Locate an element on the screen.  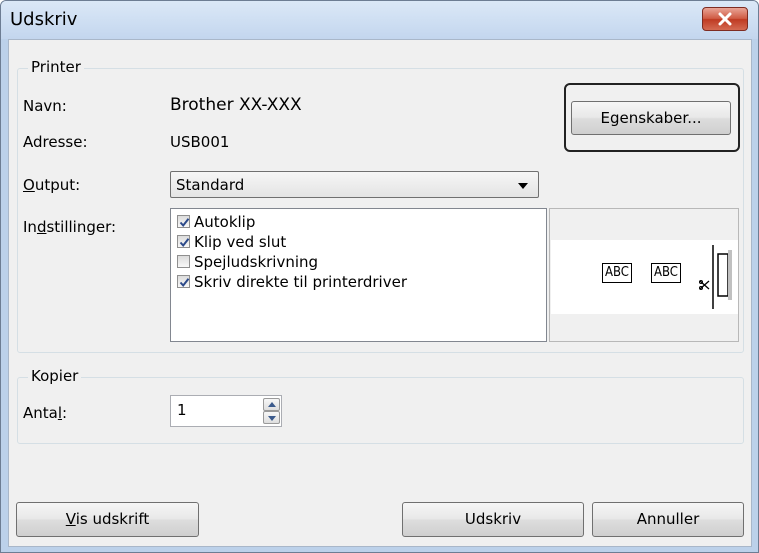
close-icon is located at coordinates (725, 19).